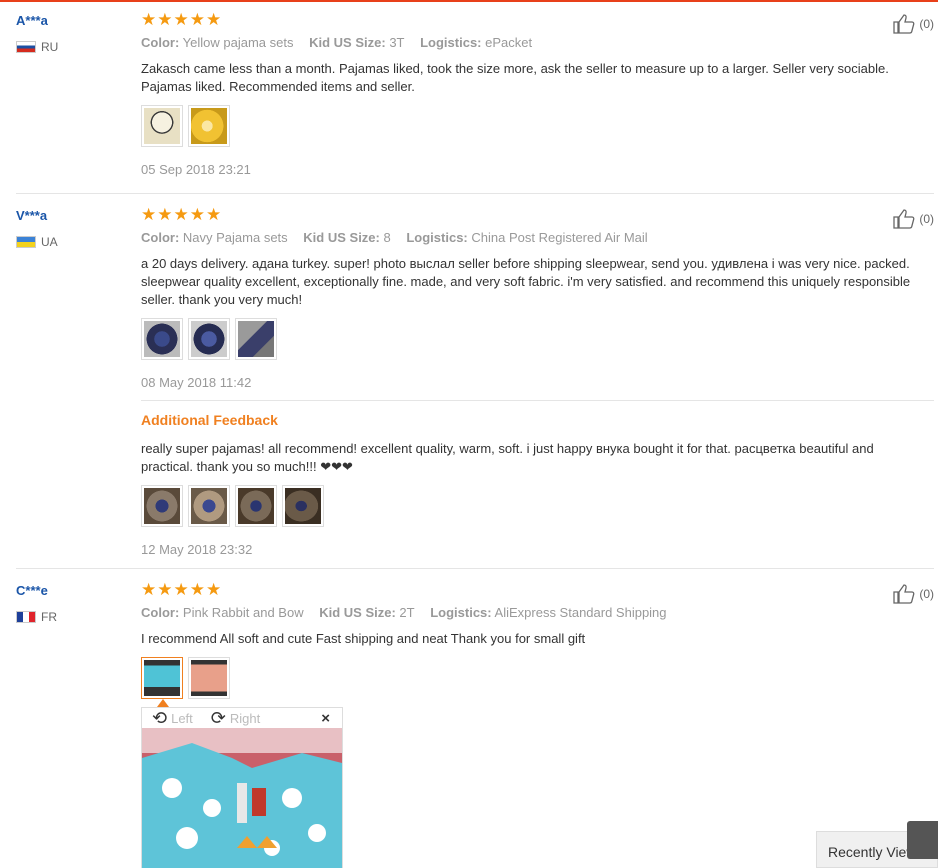  Describe the element at coordinates (196, 169) in the screenshot. I see `review-date: 05 Sep 2018 23:21` at that location.